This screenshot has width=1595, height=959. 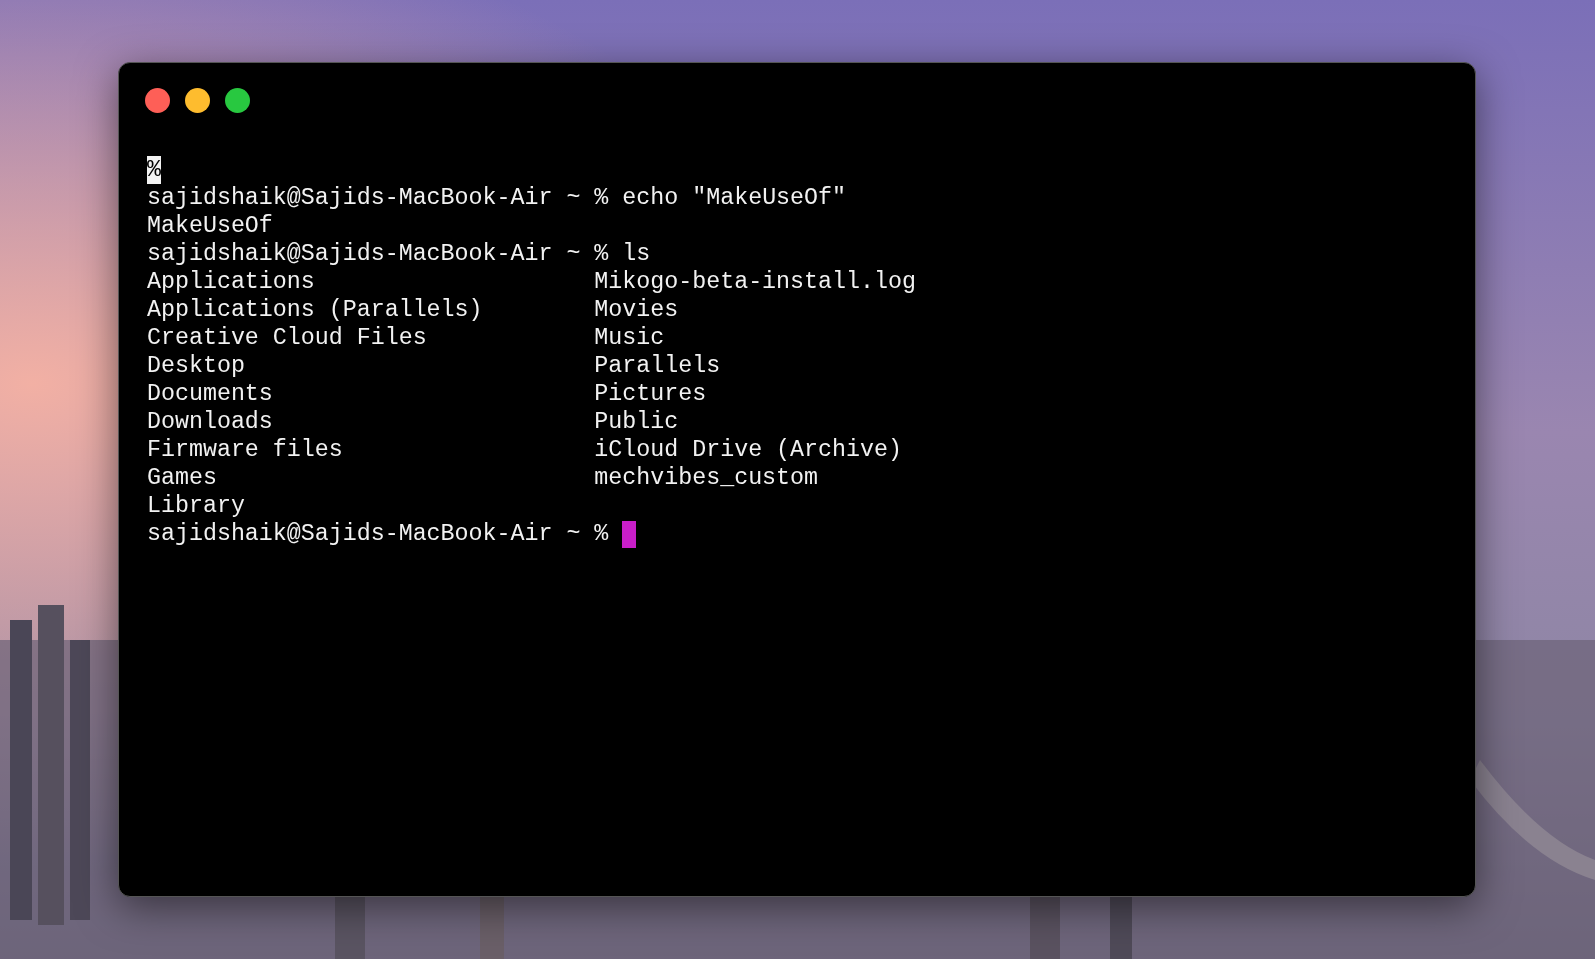 I want to click on zoom-button, so click(x=237, y=100).